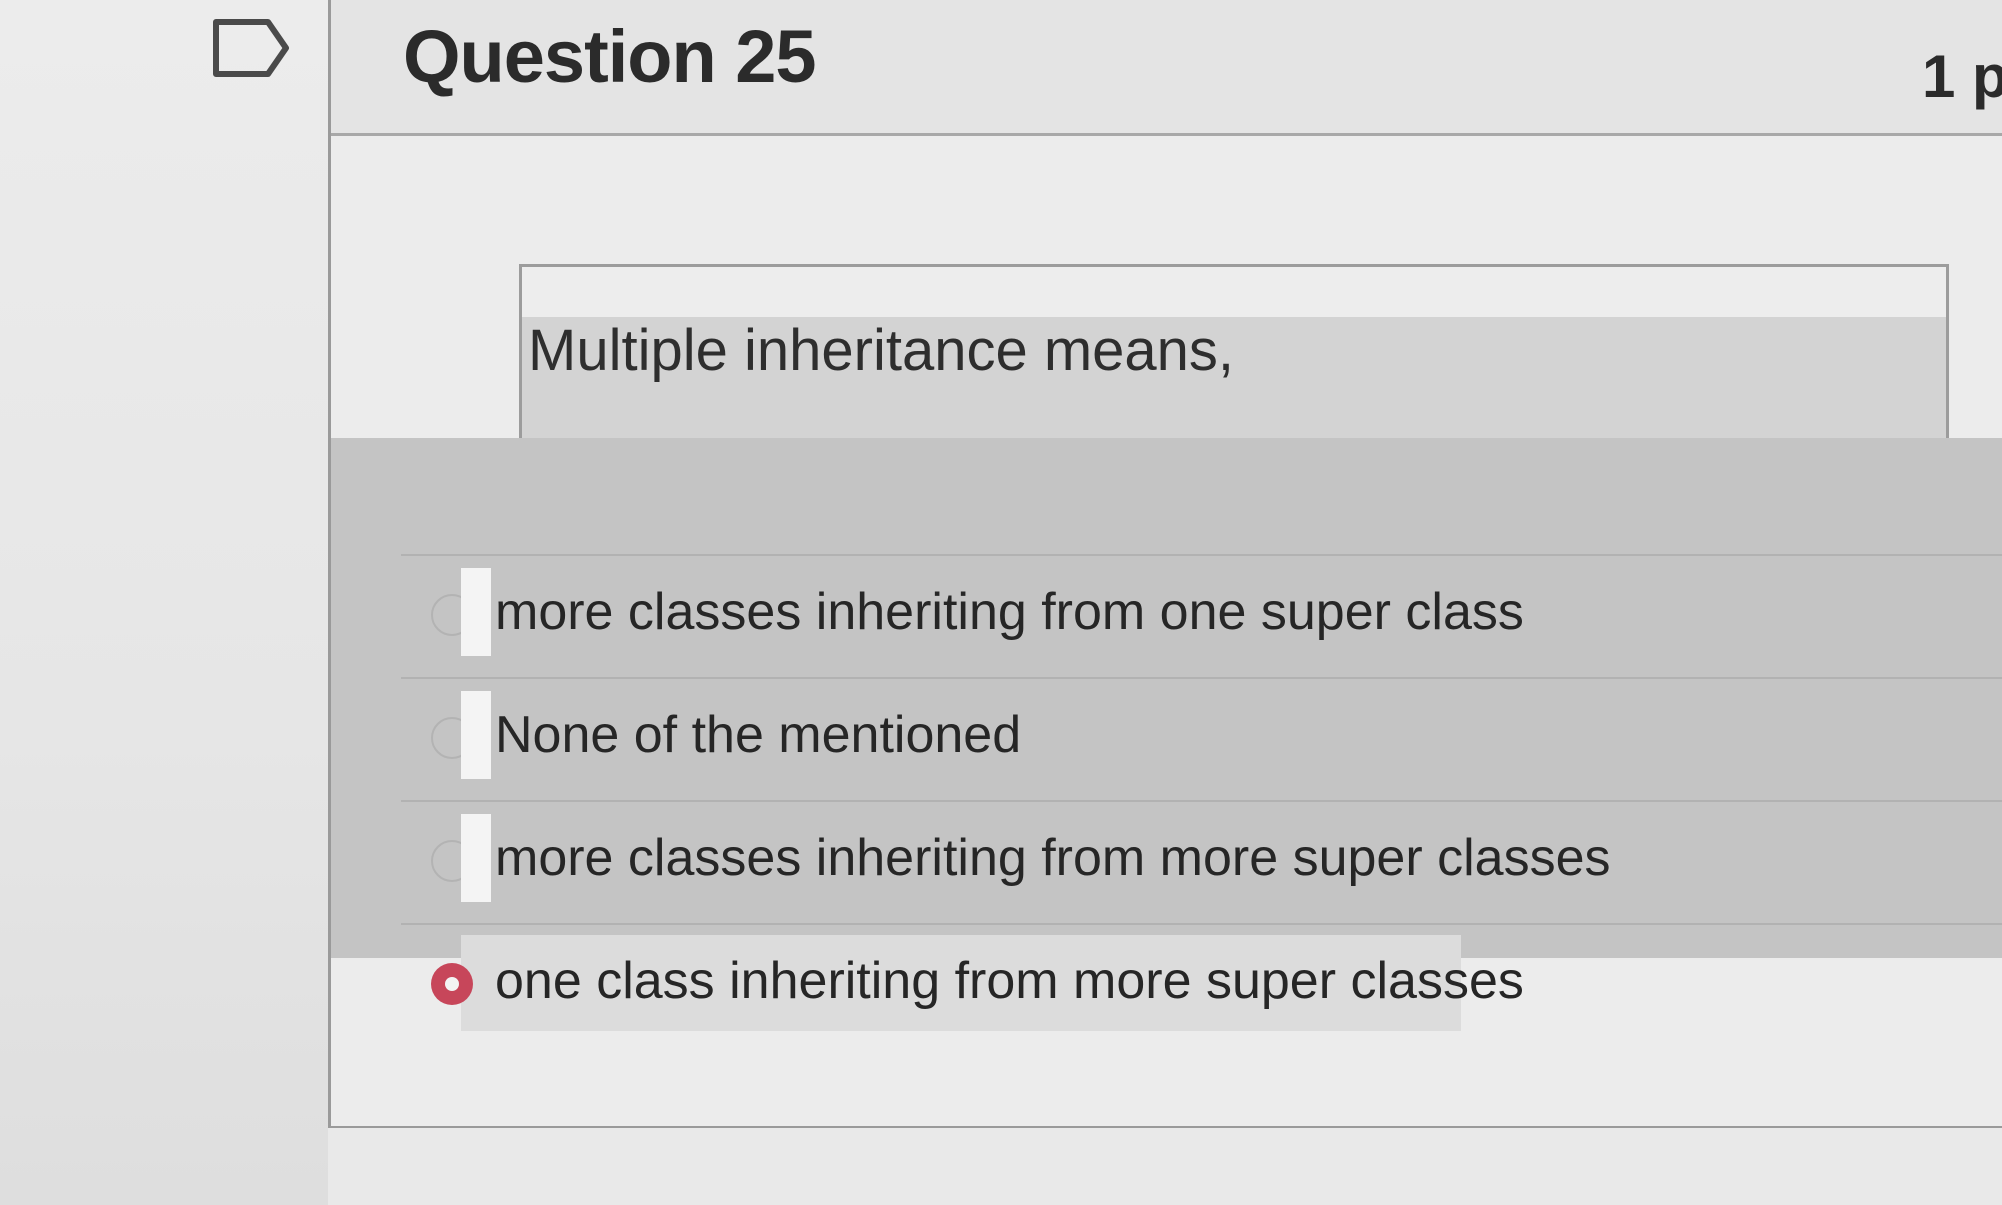  I want to click on radio-button-selected-icon, so click(452, 984).